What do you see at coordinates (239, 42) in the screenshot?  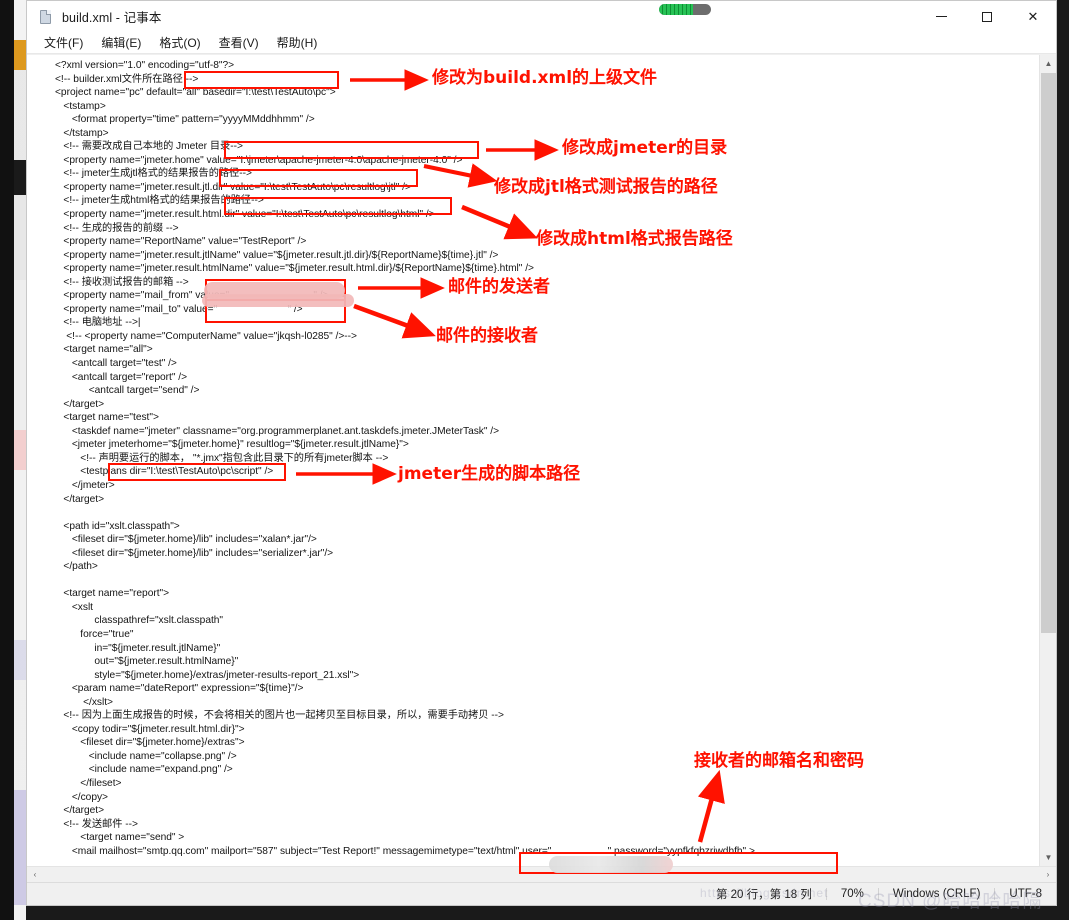 I see `menu-view: 查看(V)` at bounding box center [239, 42].